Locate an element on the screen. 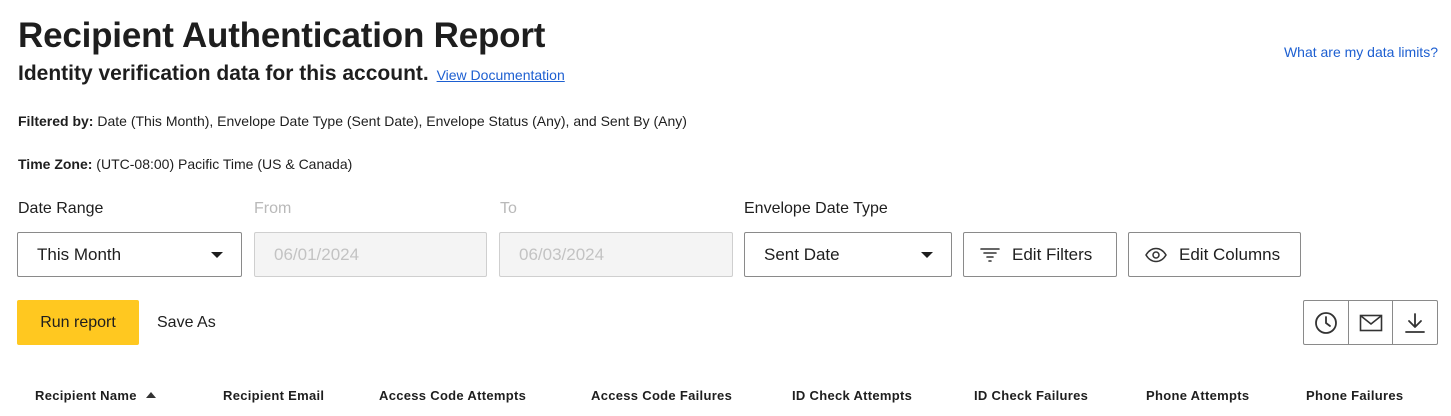 The image size is (1451, 416). edit-filters-label: Edit Filters is located at coordinates (1052, 254).